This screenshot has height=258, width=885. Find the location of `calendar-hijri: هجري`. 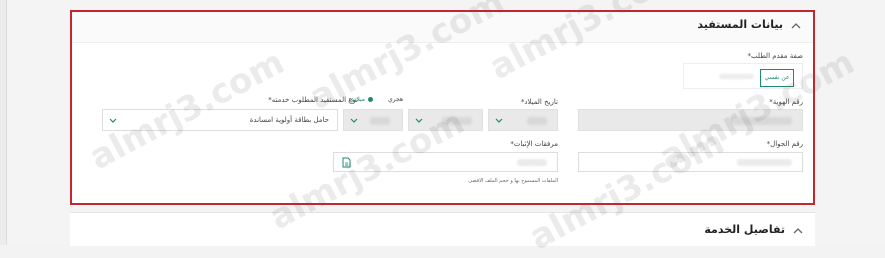

calendar-hijri: هجري is located at coordinates (395, 99).